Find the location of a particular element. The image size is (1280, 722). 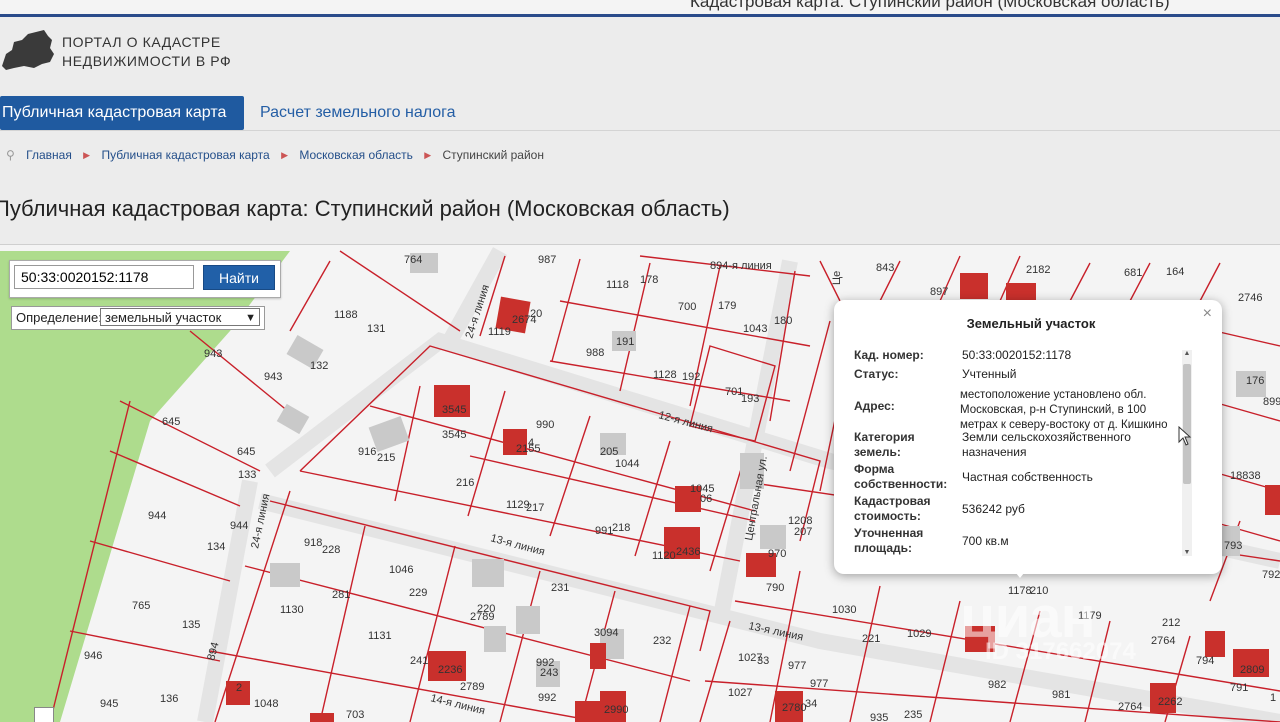

map-label: 178 is located at coordinates (649, 280).